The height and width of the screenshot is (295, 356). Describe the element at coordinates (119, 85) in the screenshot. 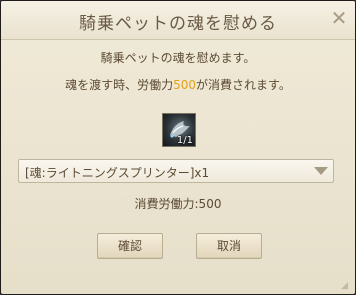

I see `message-prefix: 魂を渡す時、労働力` at that location.